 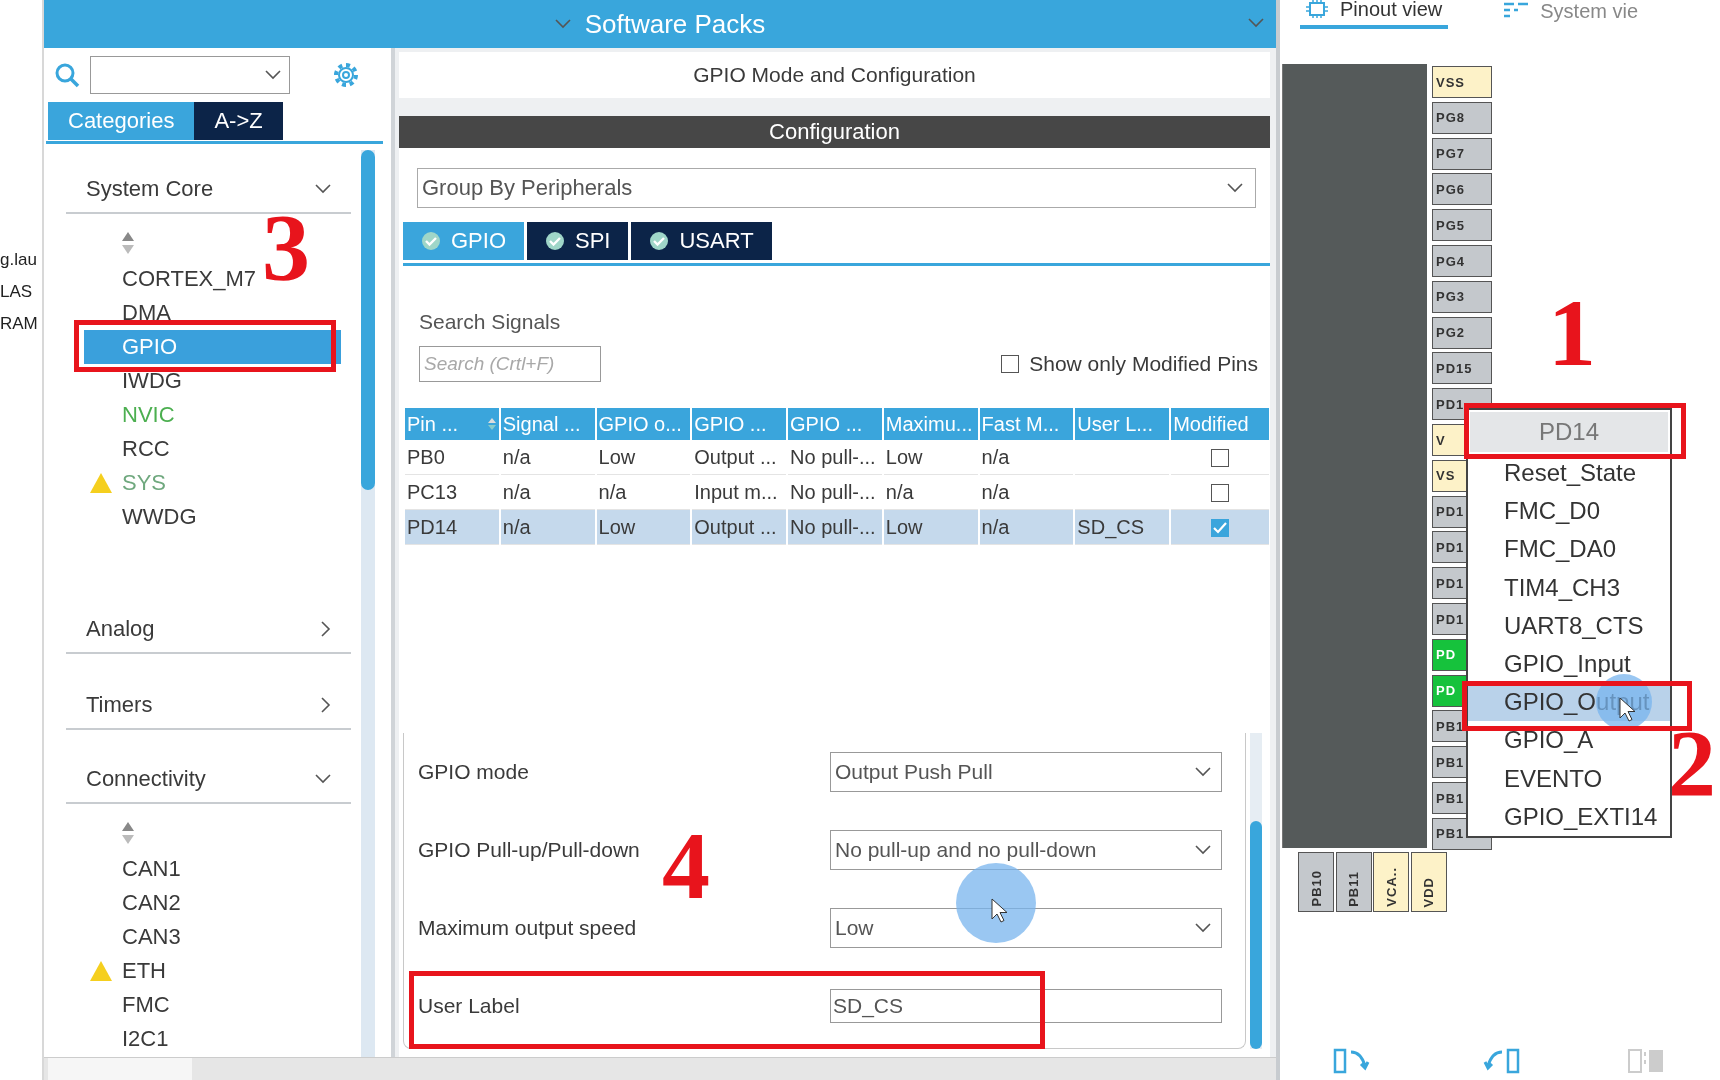 What do you see at coordinates (208, 706) in the screenshot?
I see `category-header: Timers` at bounding box center [208, 706].